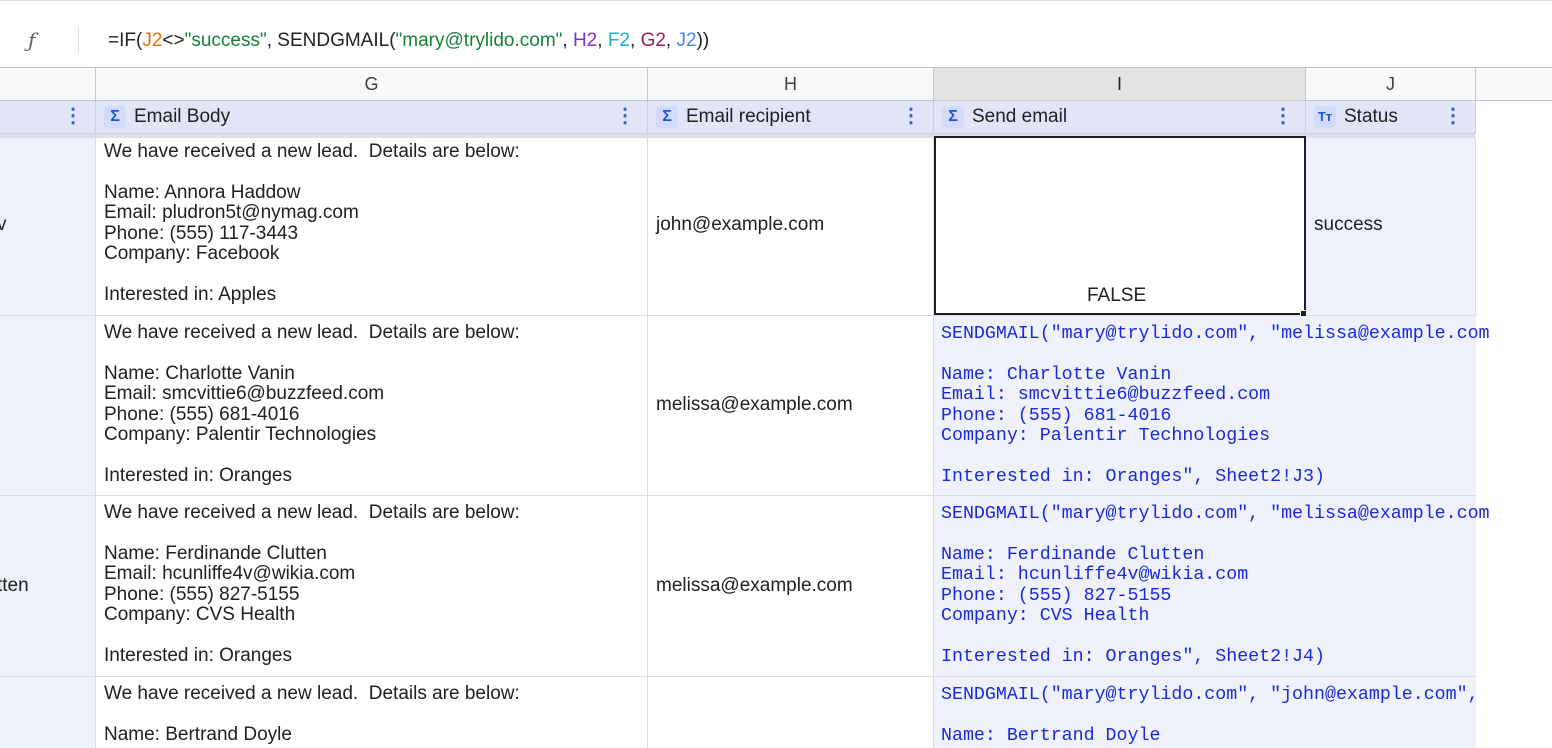  Describe the element at coordinates (618, 40) in the screenshot. I see `formula-ref-f2: F2` at that location.